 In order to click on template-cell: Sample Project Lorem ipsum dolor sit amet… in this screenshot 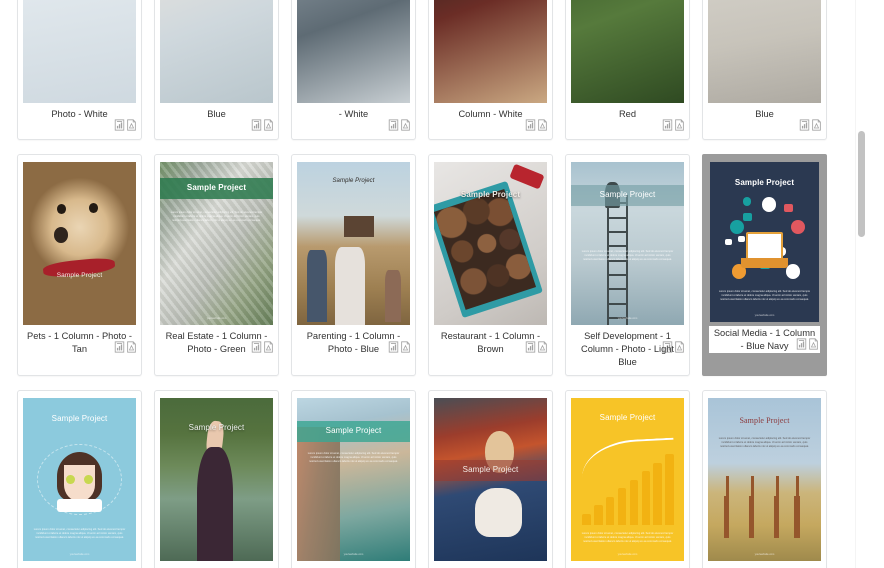, I will do `click(216, 266)`.